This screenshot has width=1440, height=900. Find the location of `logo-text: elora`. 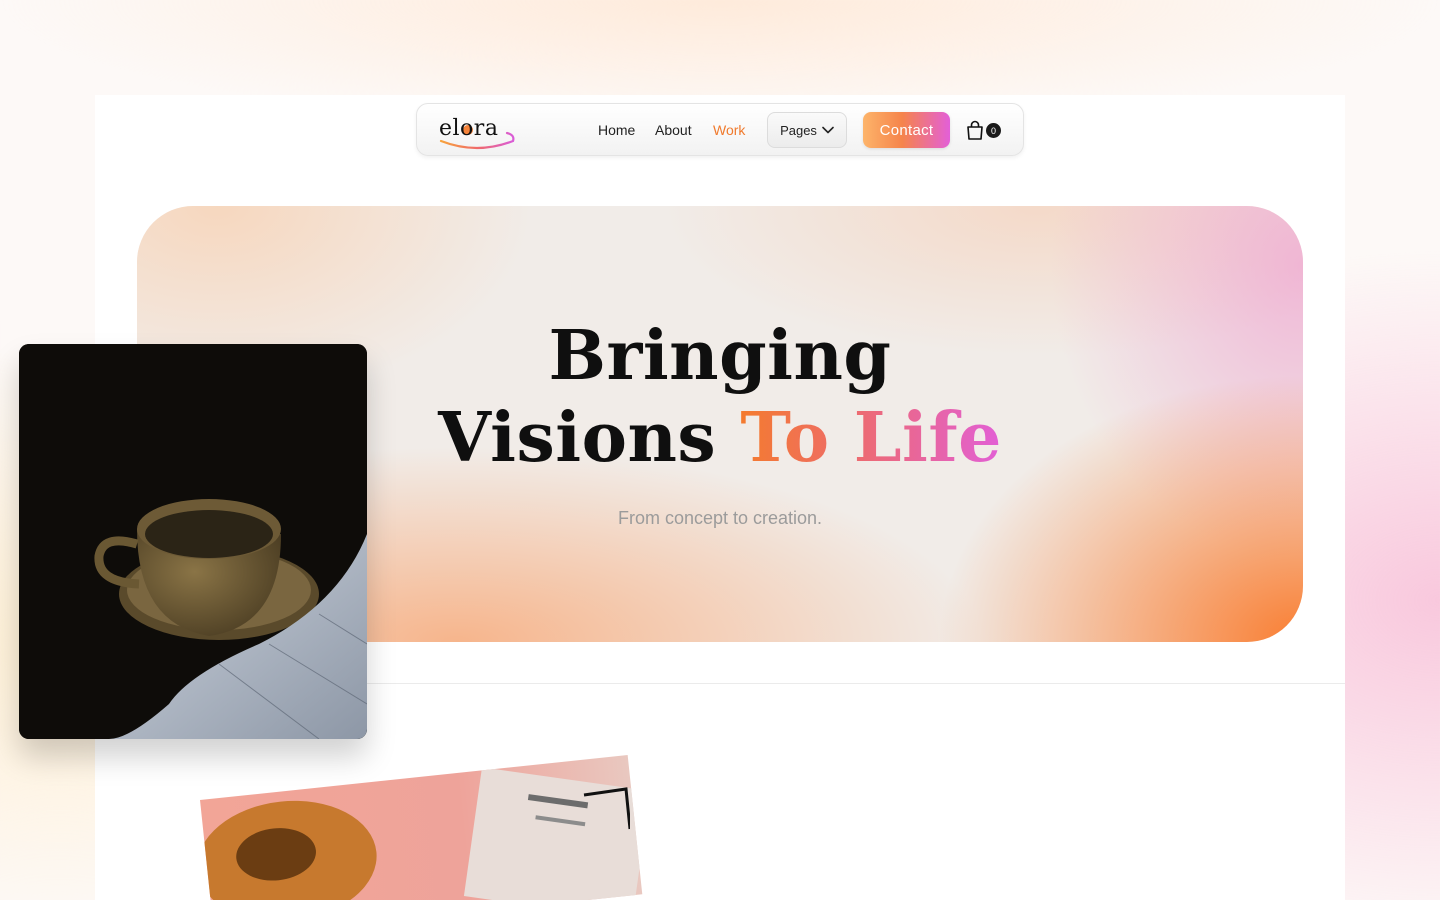

logo-text: elora is located at coordinates (469, 128).